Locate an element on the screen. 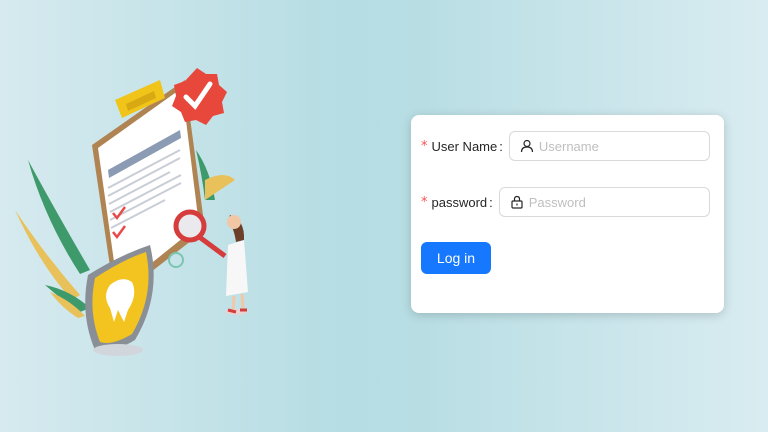  username-row: * User Name : is located at coordinates (565, 146).